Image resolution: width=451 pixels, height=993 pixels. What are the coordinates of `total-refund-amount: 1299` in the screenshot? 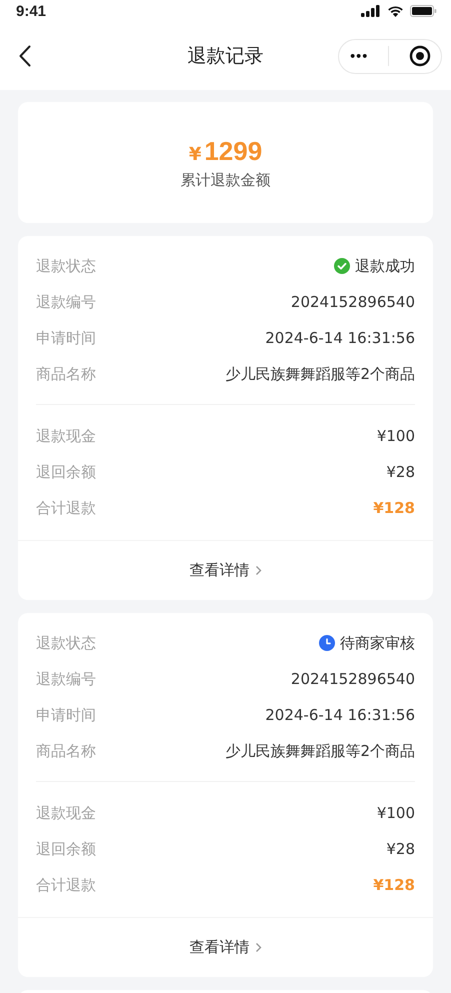 It's located at (233, 151).